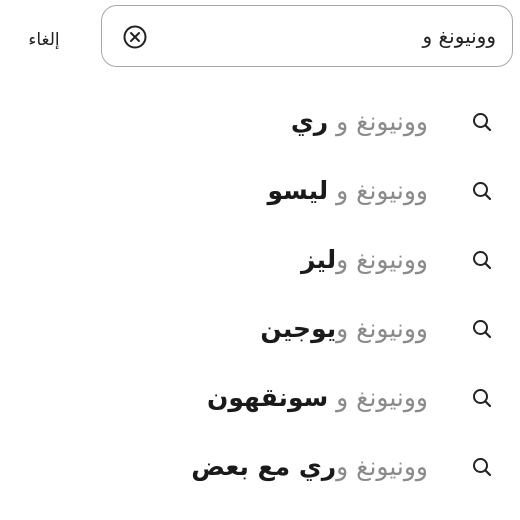 This screenshot has height=520, width=520. What do you see at coordinates (268, 397) in the screenshot?
I see `suggestion-completion: سونقهون` at bounding box center [268, 397].